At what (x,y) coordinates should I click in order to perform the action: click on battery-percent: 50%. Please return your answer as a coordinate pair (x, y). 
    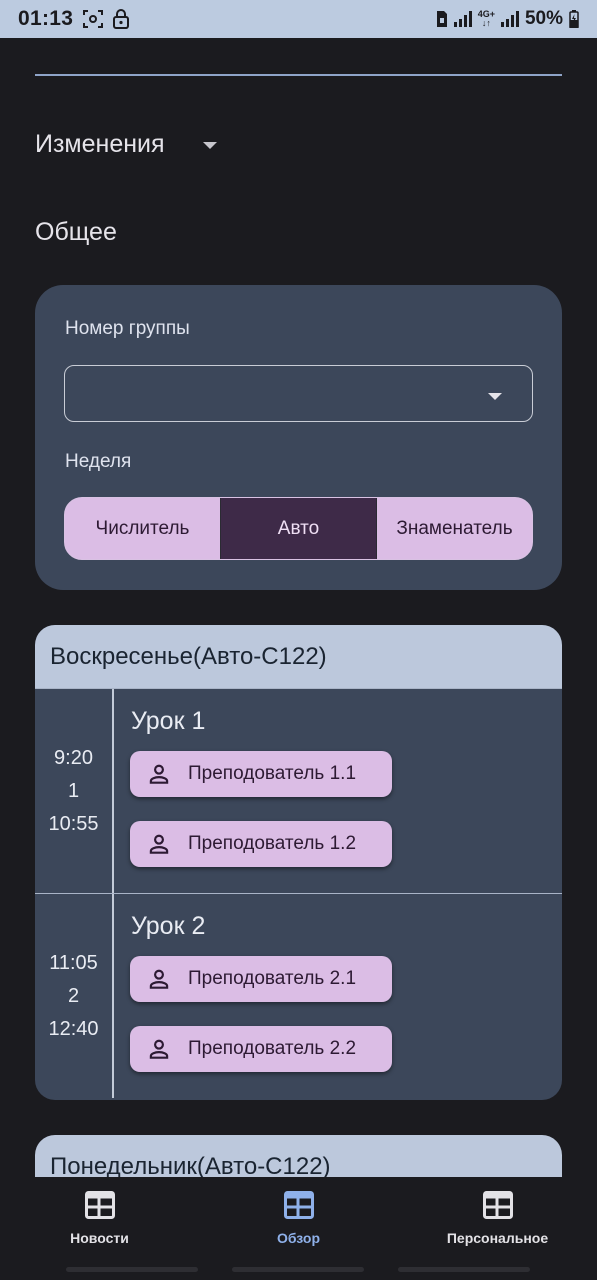
    Looking at the image, I should click on (543, 18).